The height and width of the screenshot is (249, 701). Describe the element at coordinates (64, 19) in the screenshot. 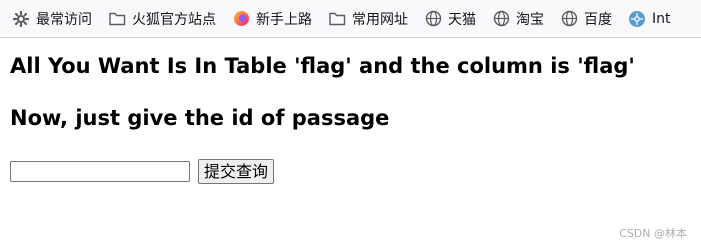

I see `bookmark-label: 最常访问` at that location.